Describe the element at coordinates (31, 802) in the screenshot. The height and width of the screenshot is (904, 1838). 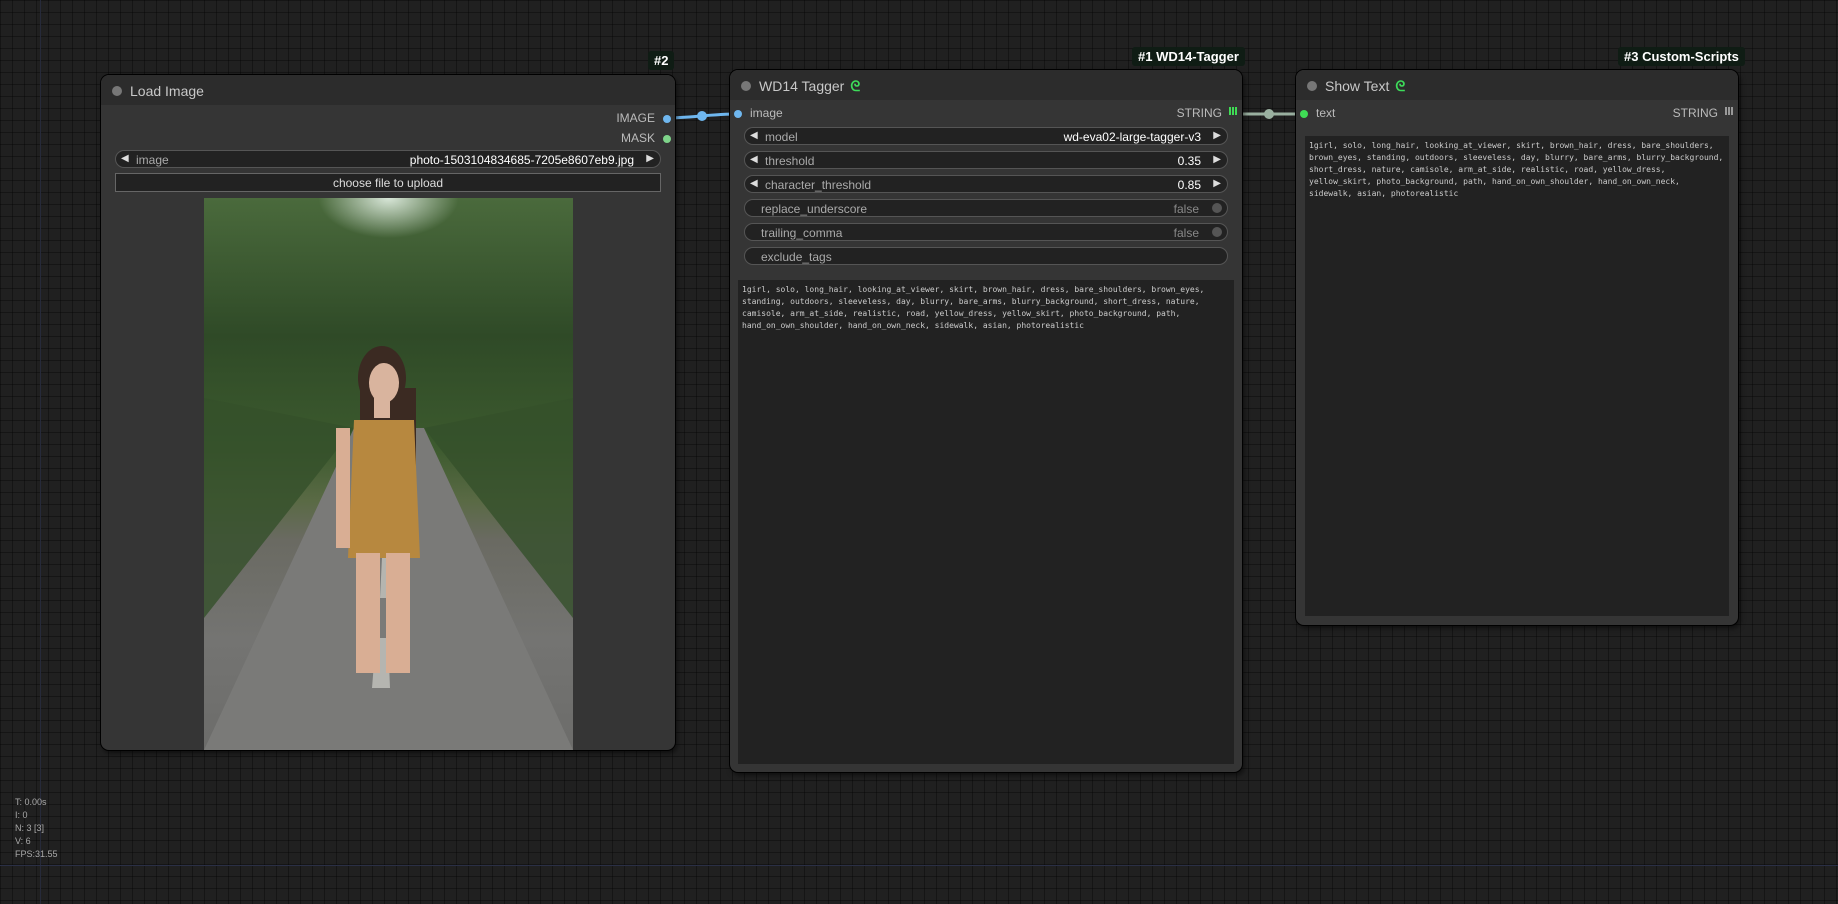
I see `stat-time: T: 0.00s` at that location.